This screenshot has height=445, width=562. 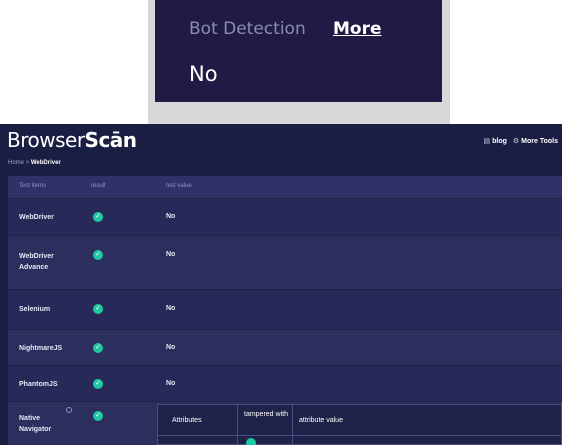 What do you see at coordinates (179, 186) in the screenshot?
I see `header-value: test value` at bounding box center [179, 186].